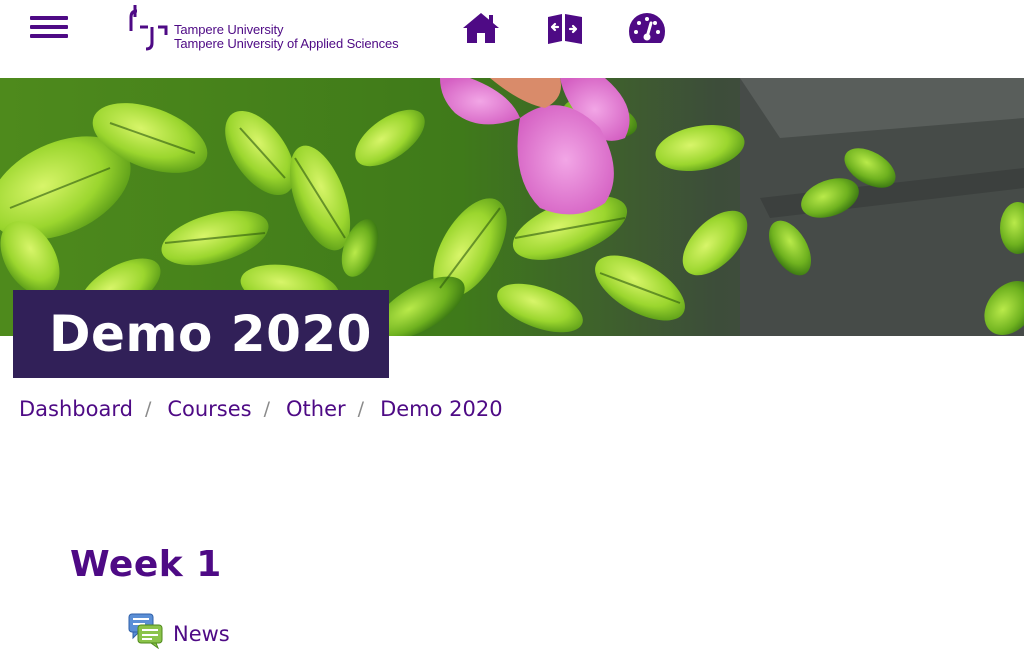 The width and height of the screenshot is (1024, 666). Describe the element at coordinates (145, 631) in the screenshot. I see `forum-icon` at that location.